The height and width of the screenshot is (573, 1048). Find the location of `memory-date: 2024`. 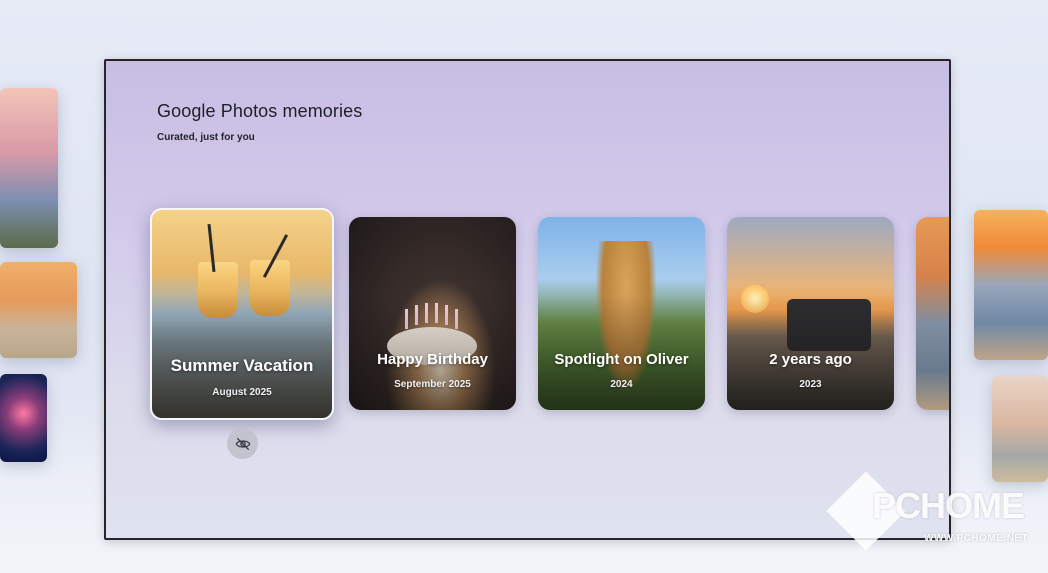

memory-date: 2024 is located at coordinates (621, 384).